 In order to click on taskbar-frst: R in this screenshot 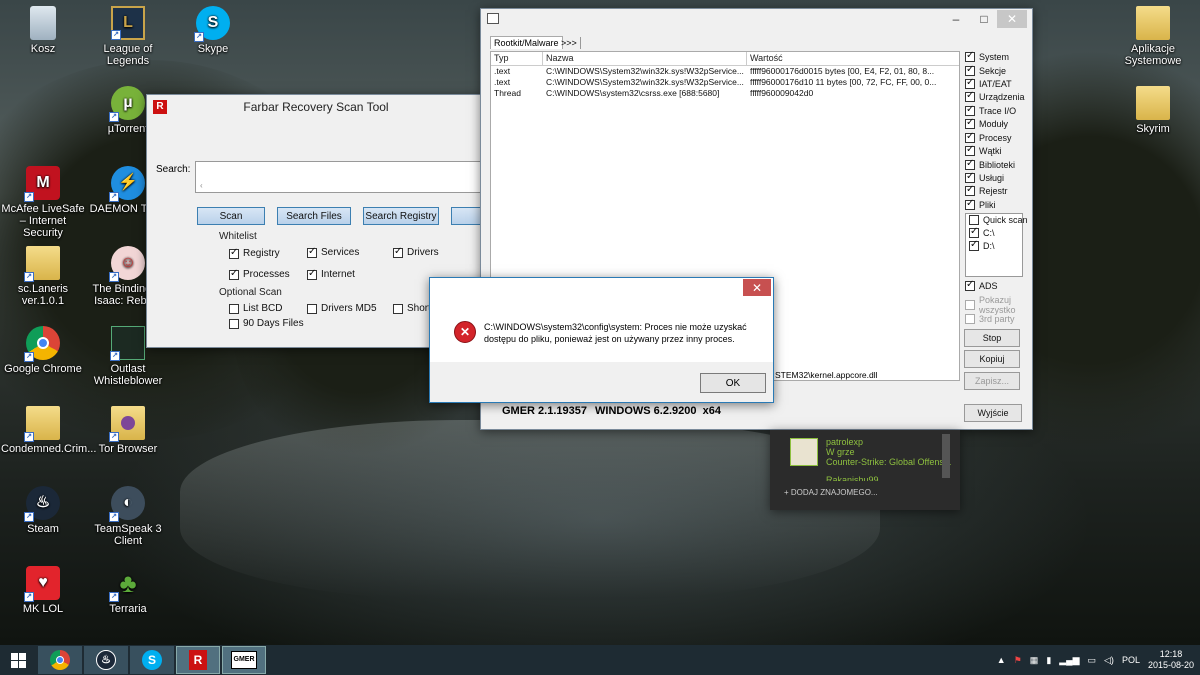, I will do `click(198, 660)`.